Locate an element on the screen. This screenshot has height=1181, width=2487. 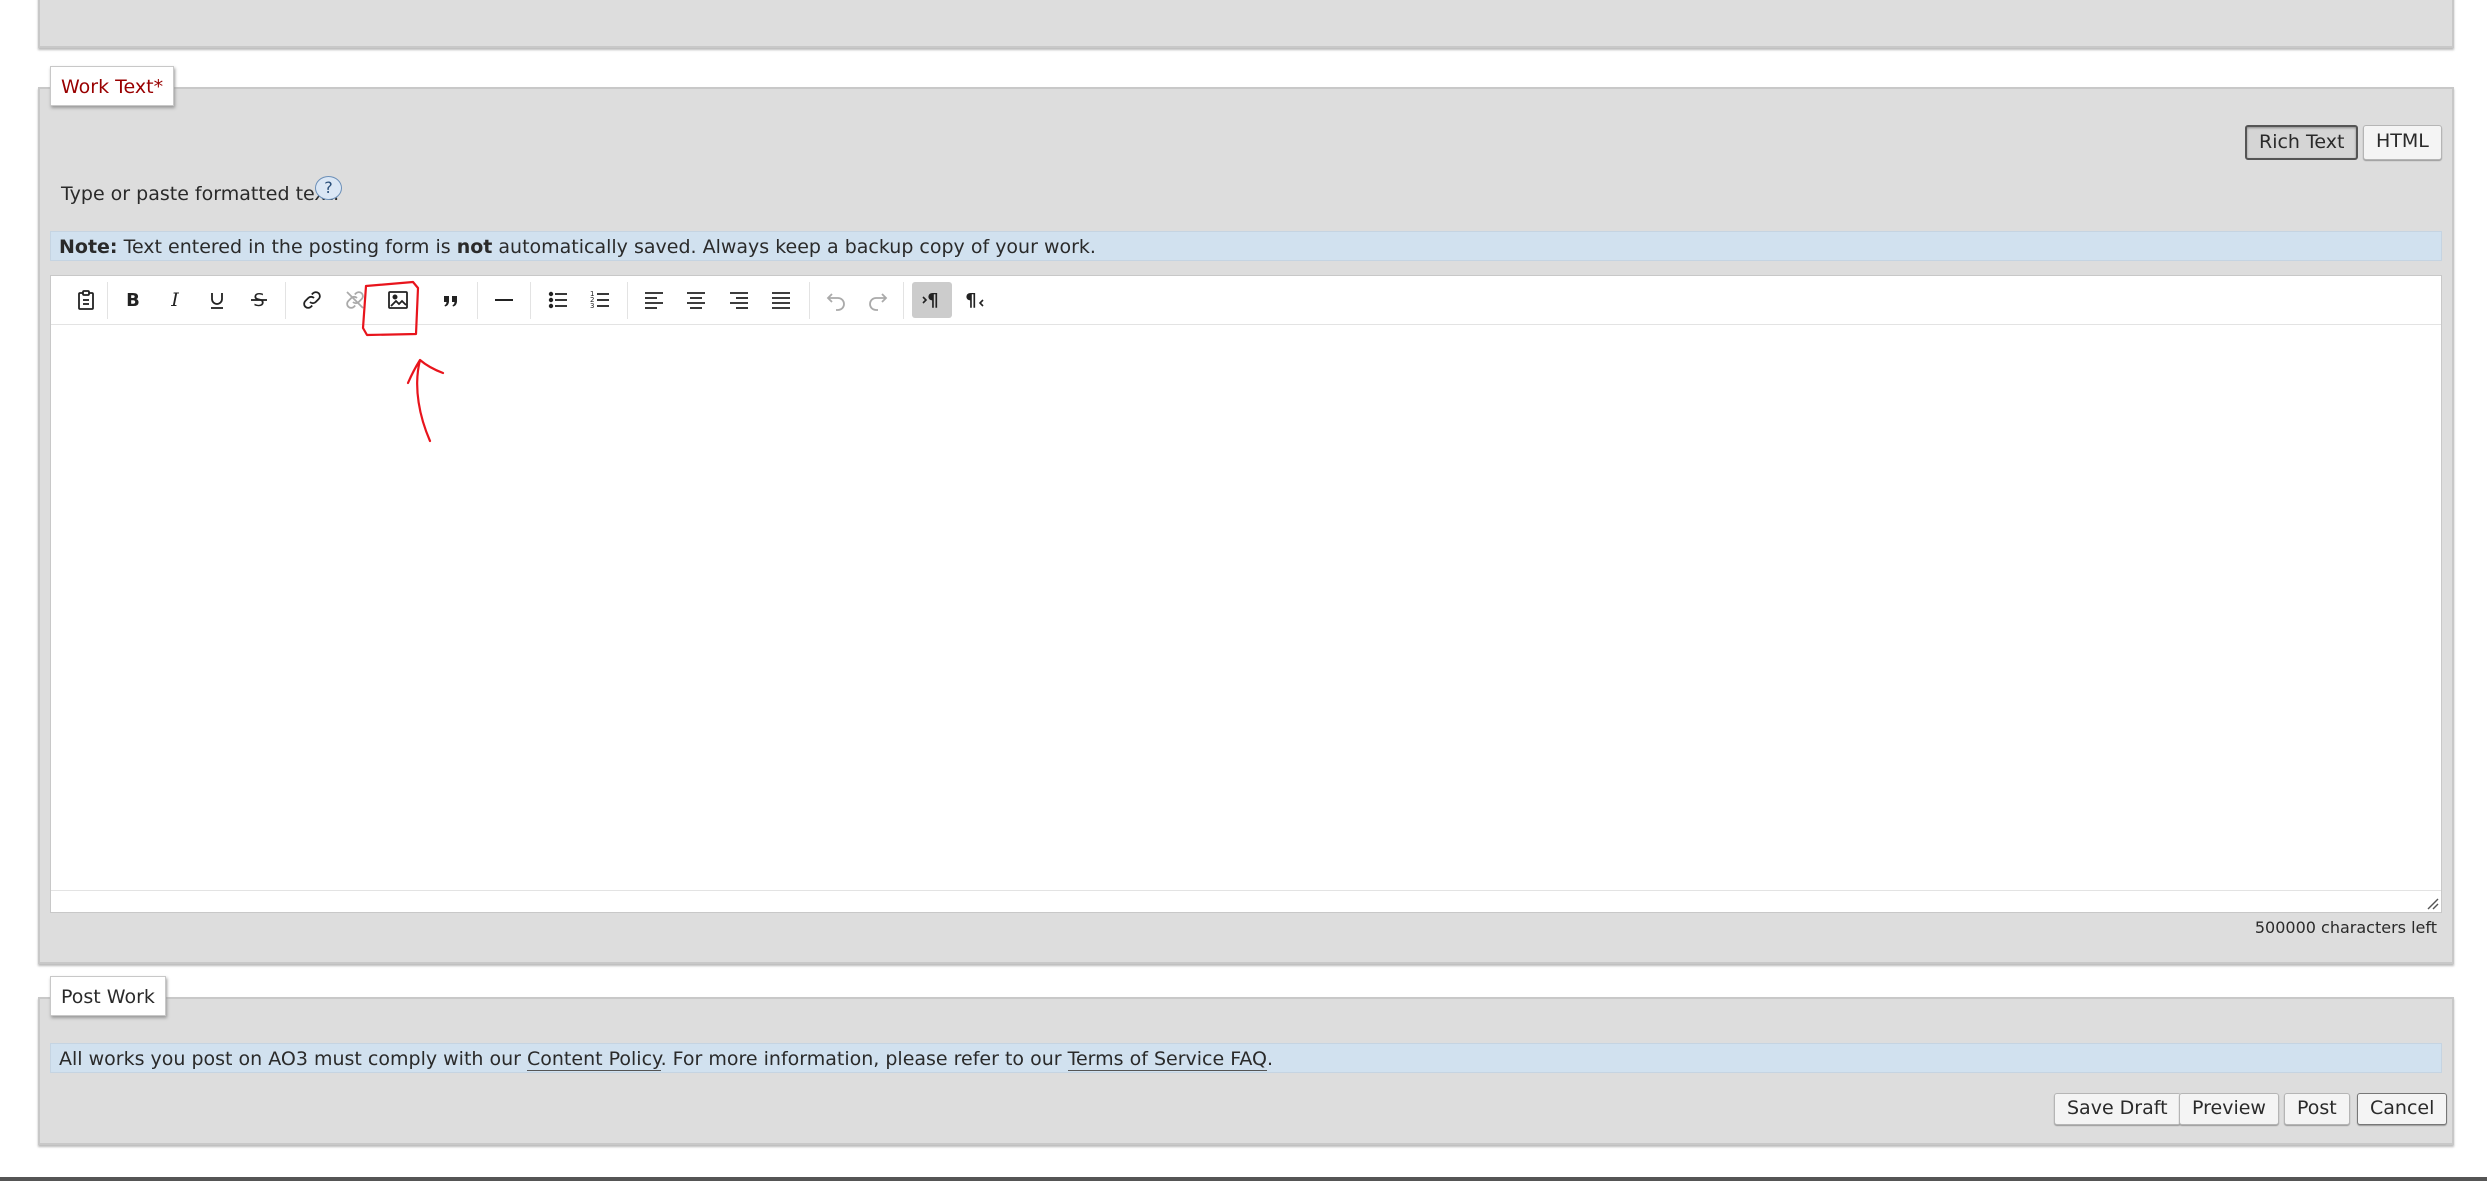
underline-icon is located at coordinates (217, 300).